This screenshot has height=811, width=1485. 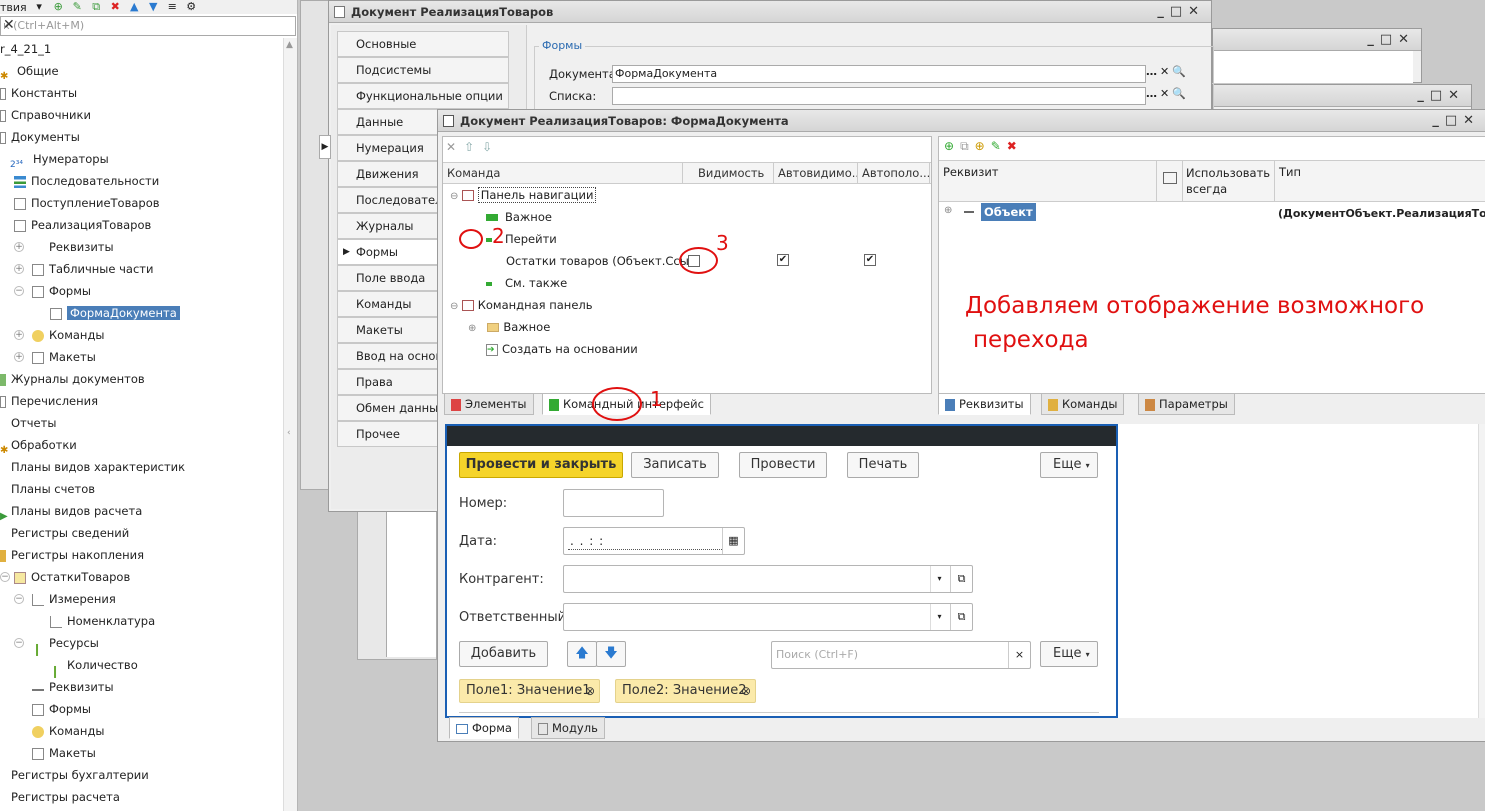 What do you see at coordinates (59, 335) in the screenshot?
I see `tree-item-commands: + Команды` at bounding box center [59, 335].